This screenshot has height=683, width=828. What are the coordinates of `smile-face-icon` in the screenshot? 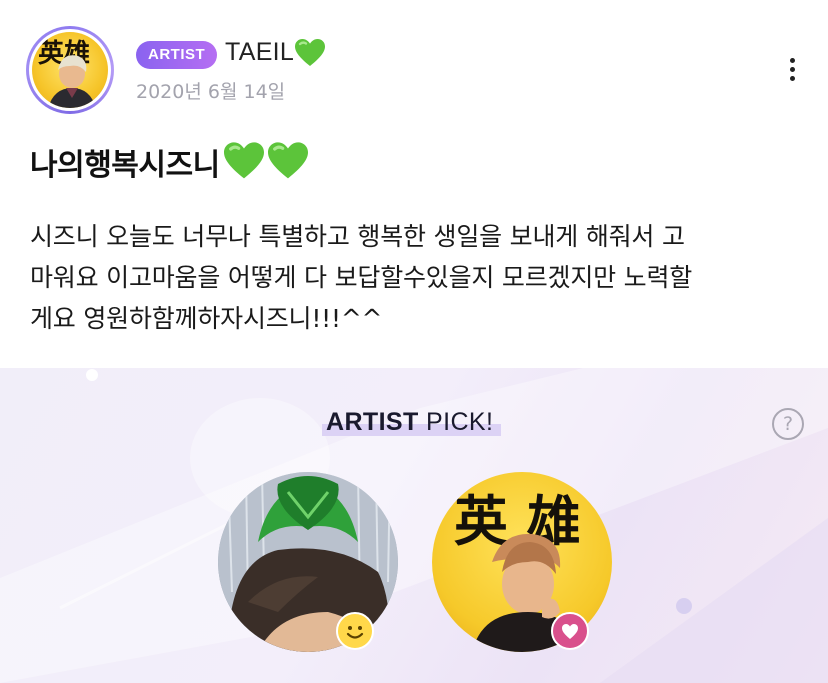 It's located at (355, 631).